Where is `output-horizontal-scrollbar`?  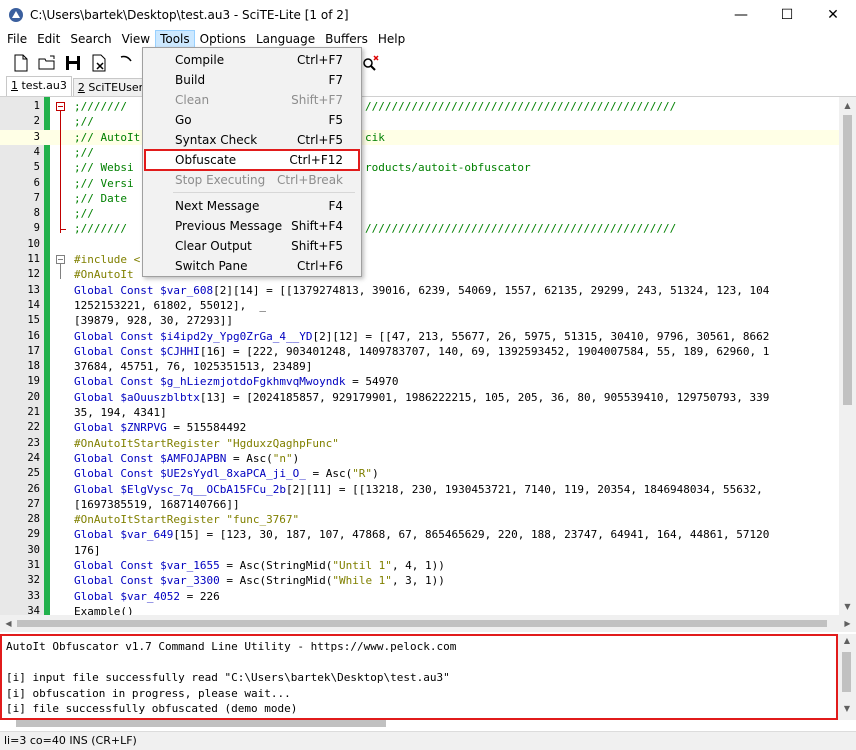
output-horizontal-scrollbar is located at coordinates (420, 723).